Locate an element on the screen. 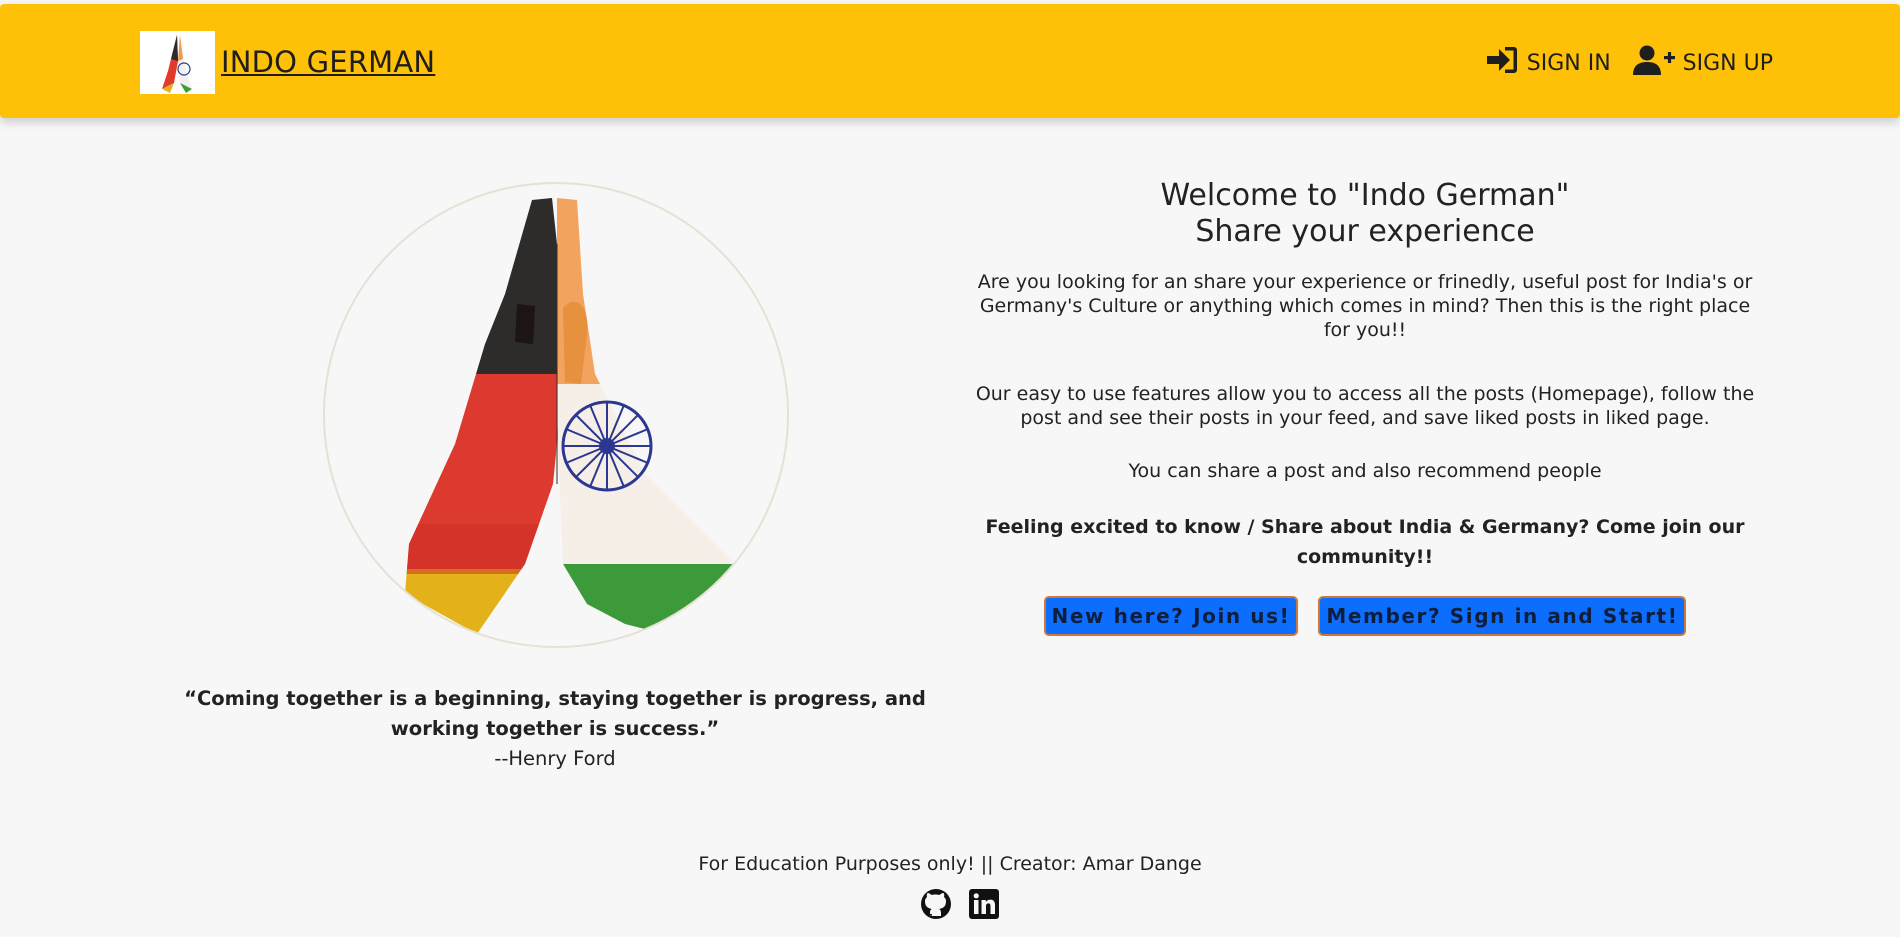 The width and height of the screenshot is (1900, 937). navbar: INDO GERMAN SIGN IN SIGN UP is located at coordinates (950, 61).